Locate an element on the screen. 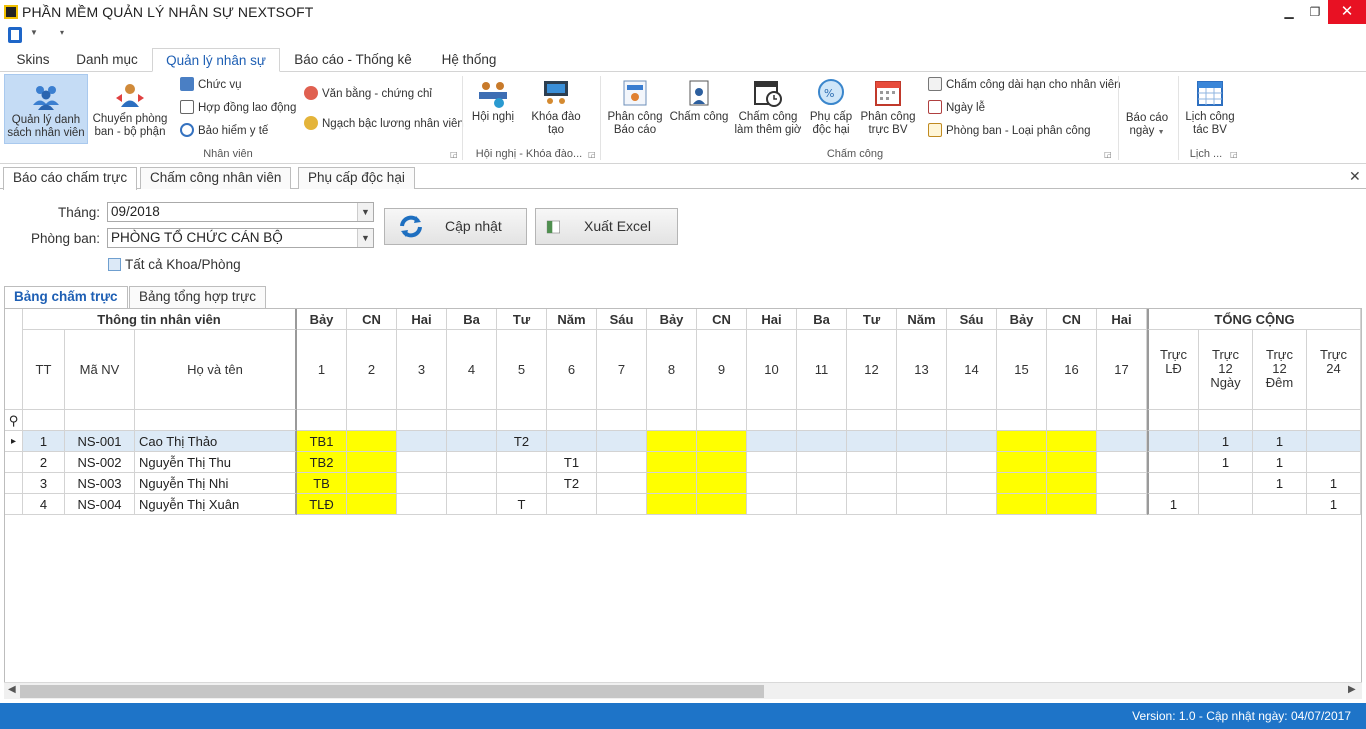 This screenshot has width=1366, height=729. cell-manv: NS-001 is located at coordinates (100, 441).